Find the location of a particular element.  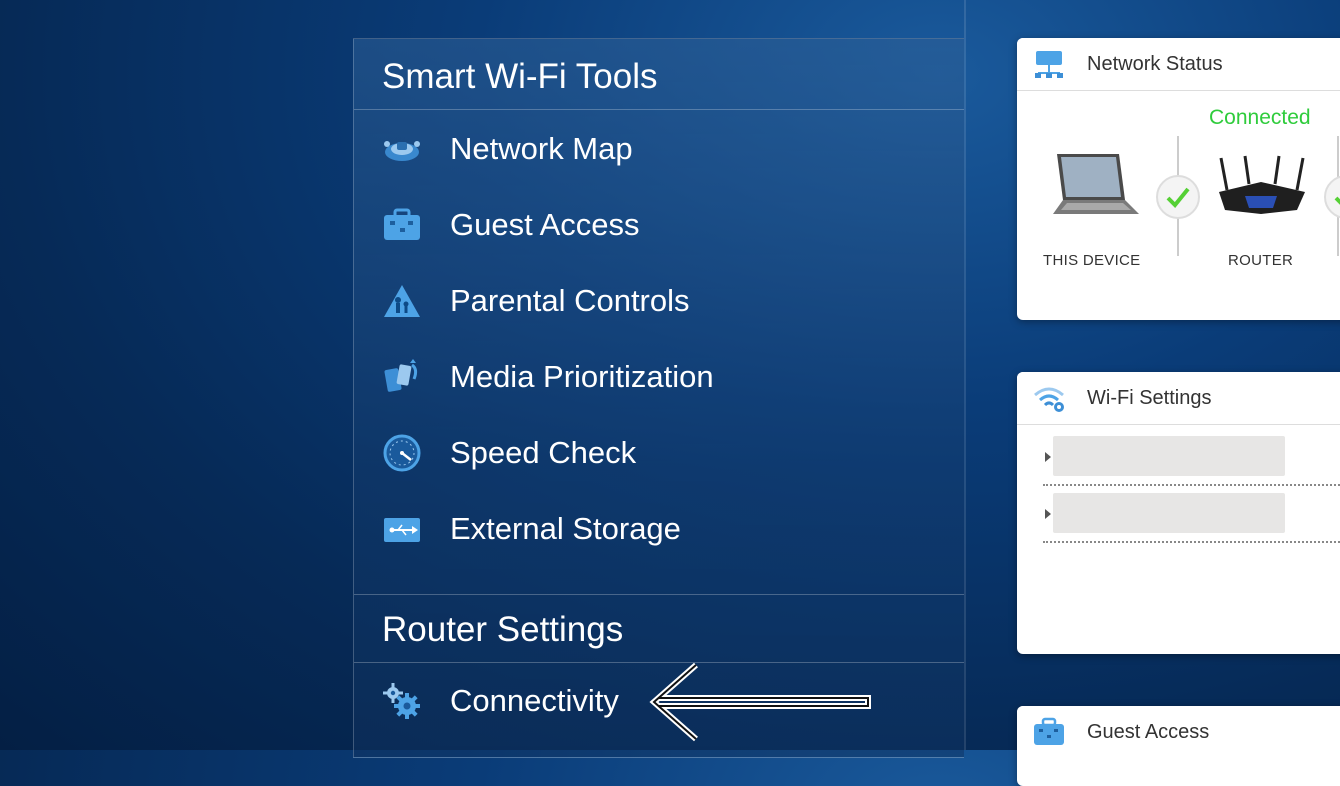

widget-title: Guest Access is located at coordinates (1148, 731).